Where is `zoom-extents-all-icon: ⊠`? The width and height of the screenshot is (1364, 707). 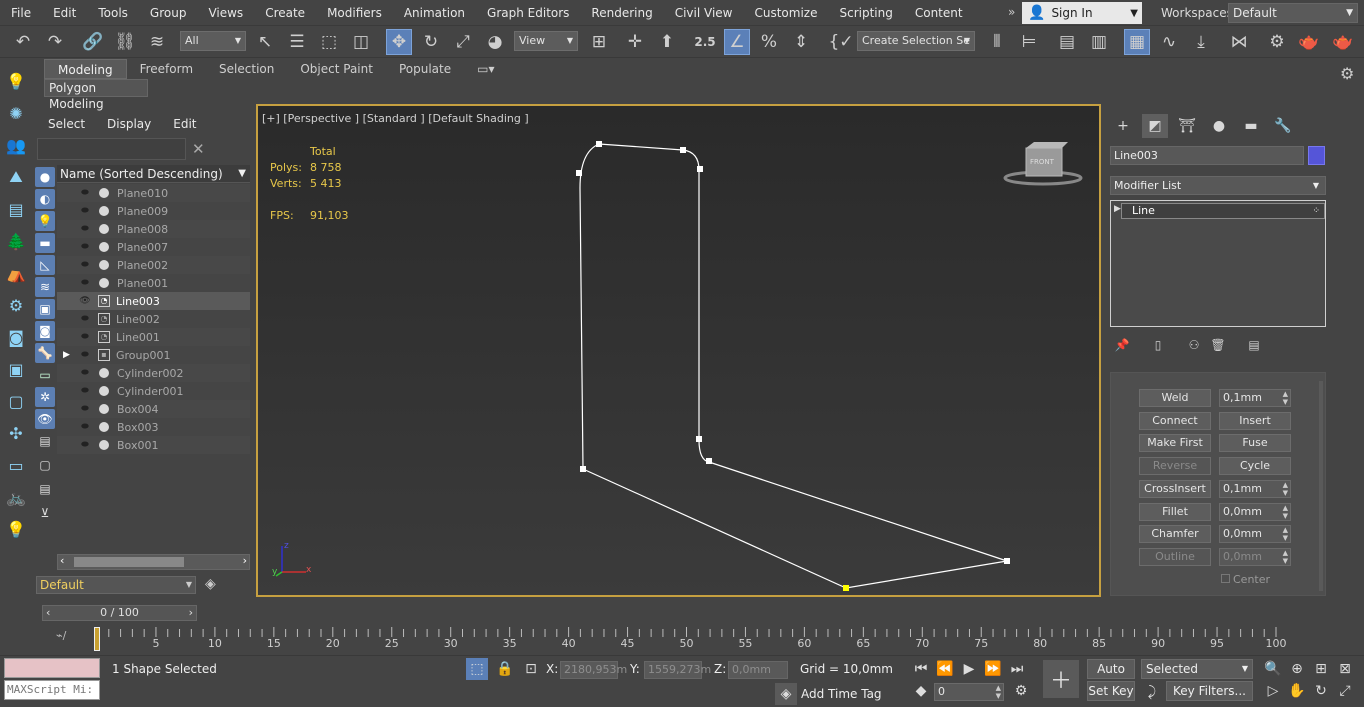
zoom-extents-all-icon: ⊠ is located at coordinates (1345, 669).